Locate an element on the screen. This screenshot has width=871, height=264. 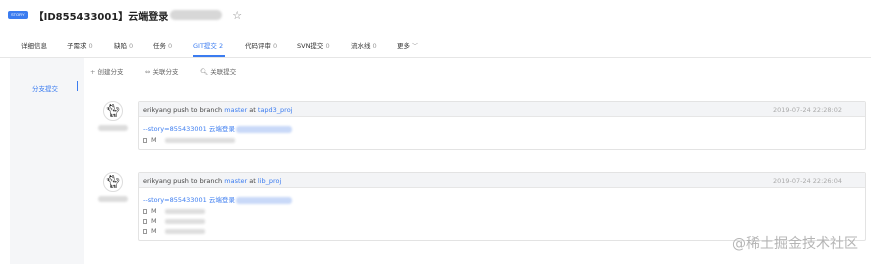
star-icon: ☆ is located at coordinates (237, 15).